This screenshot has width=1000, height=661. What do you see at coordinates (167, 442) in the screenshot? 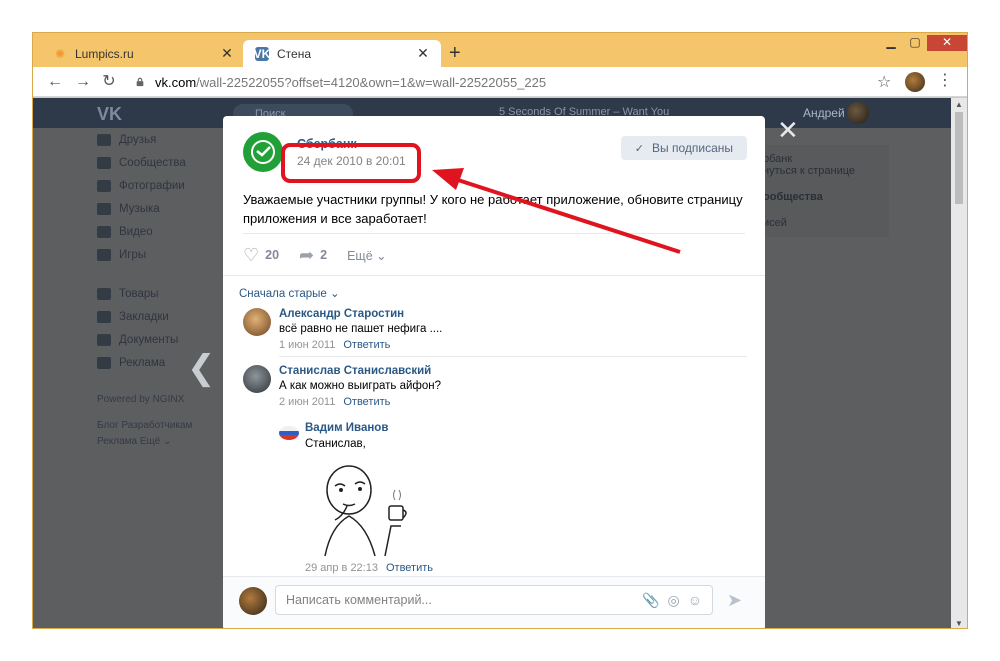
I see `footer-links-2: Реклама Ещё ⌄` at bounding box center [167, 442].